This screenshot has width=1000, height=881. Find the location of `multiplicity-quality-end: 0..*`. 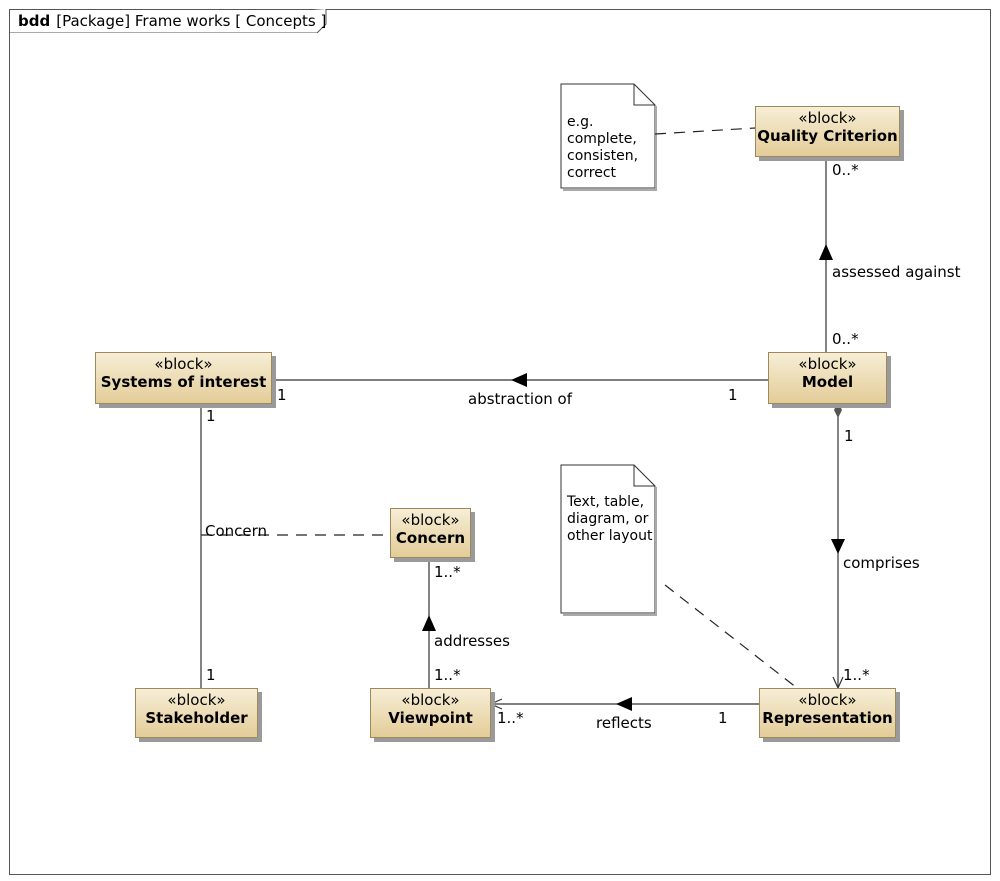

multiplicity-quality-end: 0..* is located at coordinates (845, 170).